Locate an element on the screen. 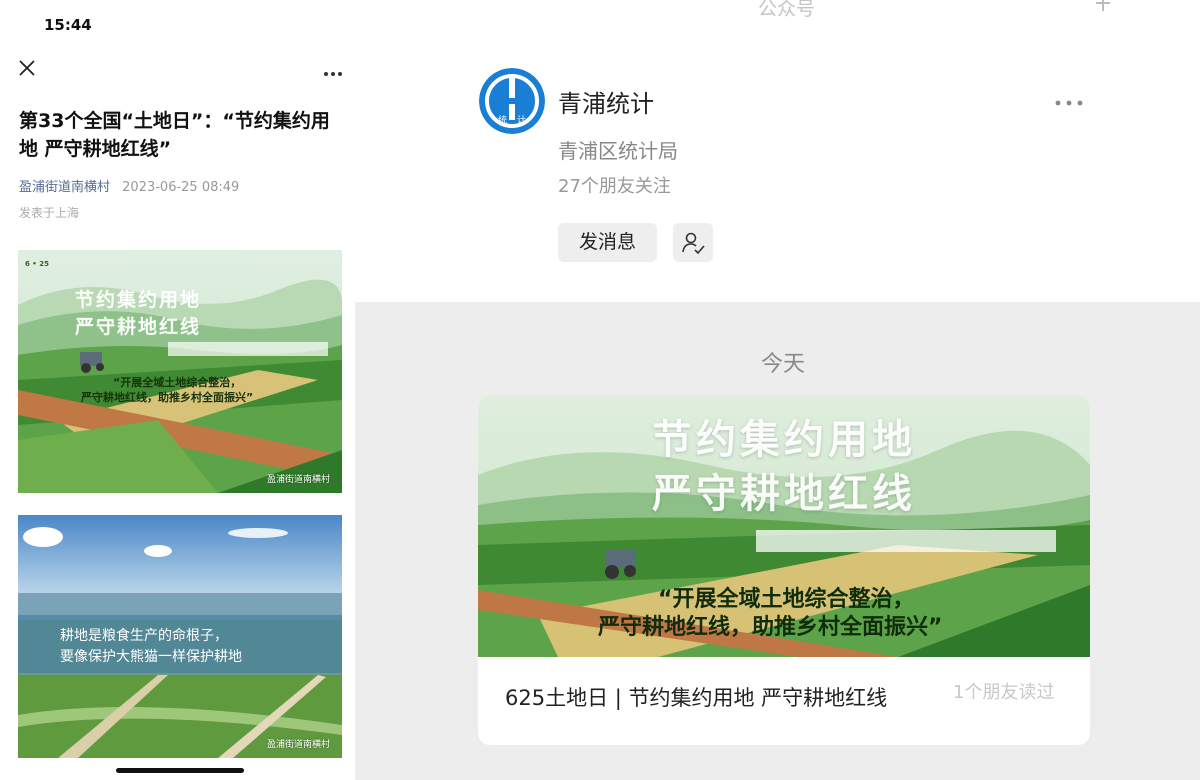  image-caption-1: 耕地是粮食生产的命根子， is located at coordinates (144, 636).